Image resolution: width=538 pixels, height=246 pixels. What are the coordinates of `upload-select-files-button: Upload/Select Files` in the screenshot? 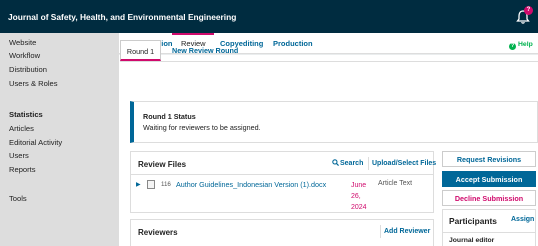 It's located at (403, 163).